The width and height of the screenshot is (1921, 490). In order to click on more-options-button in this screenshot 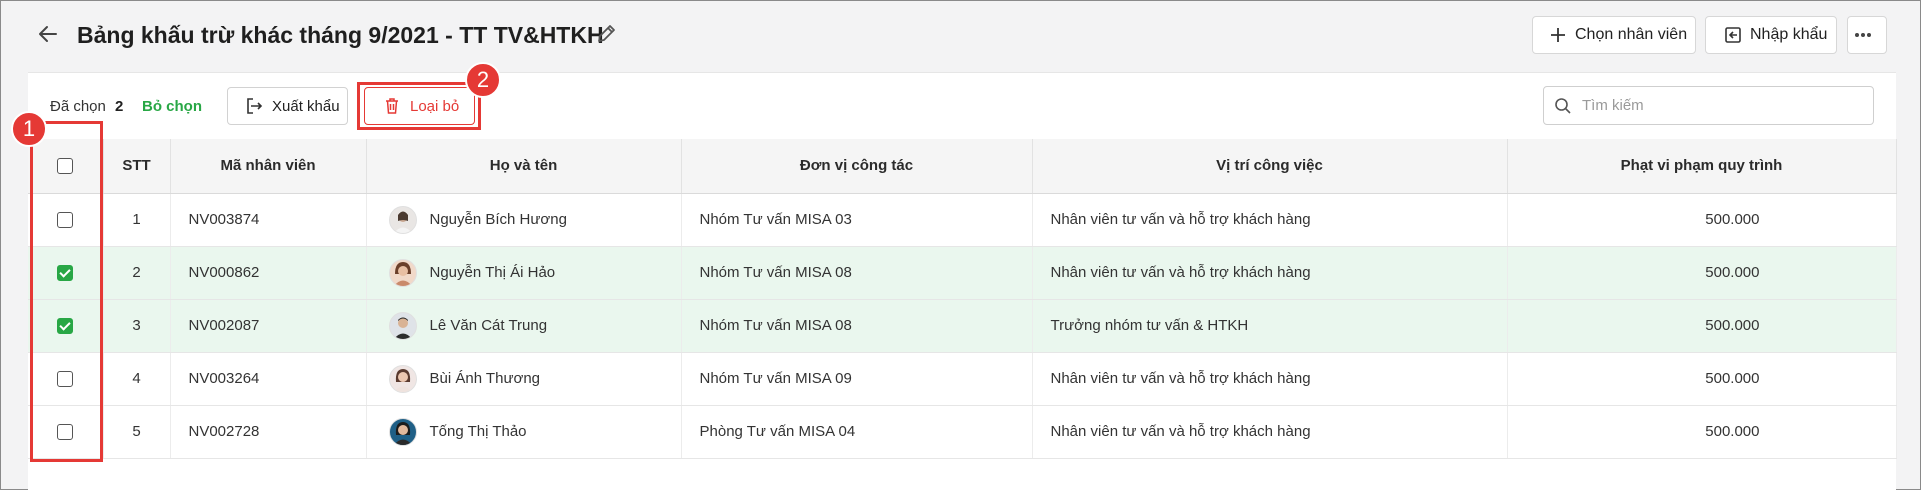, I will do `click(1867, 35)`.